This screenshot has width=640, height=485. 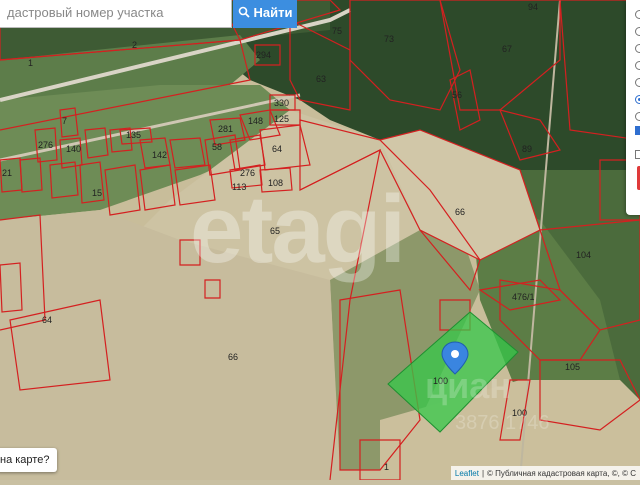 I want to click on watermark-logo: etagi, so click(x=298, y=229).